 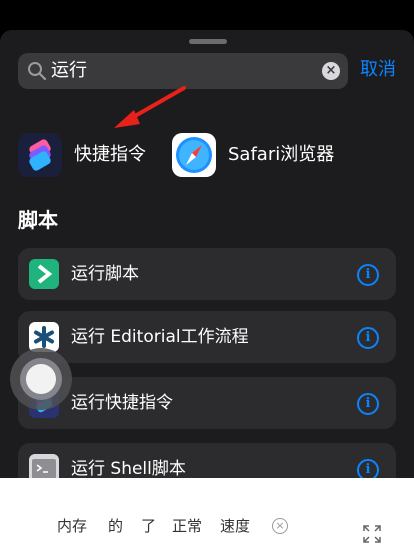 I want to click on red-arrow-annotation, so click(x=150, y=107).